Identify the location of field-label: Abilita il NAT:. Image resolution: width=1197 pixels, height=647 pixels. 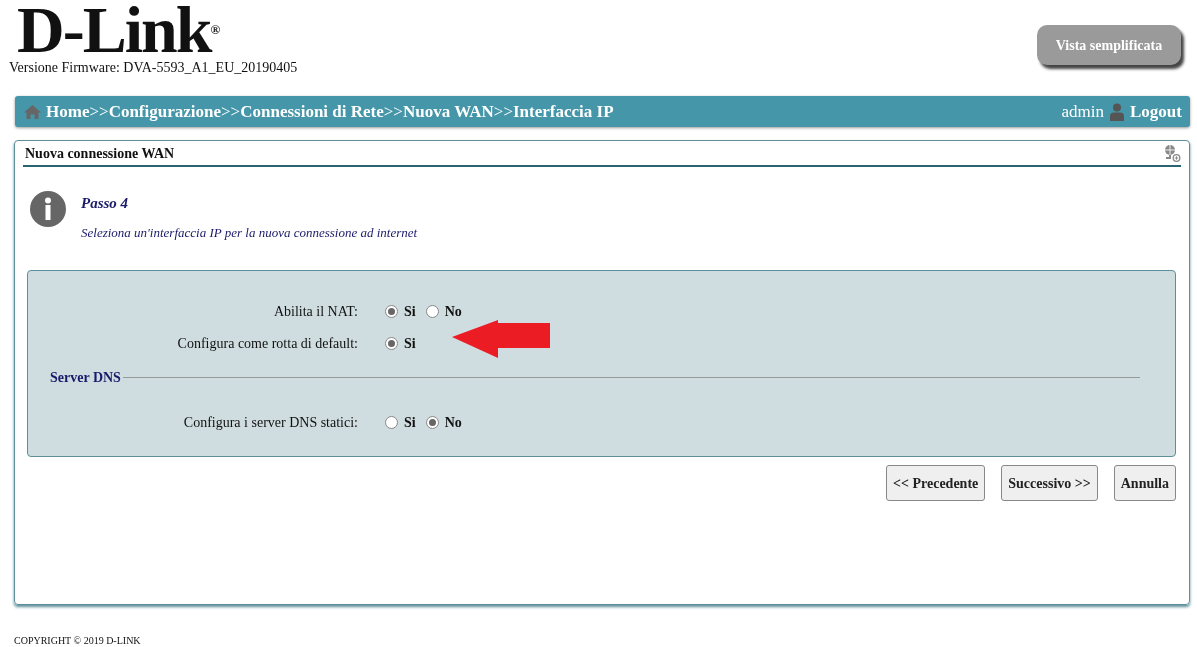
(315, 311).